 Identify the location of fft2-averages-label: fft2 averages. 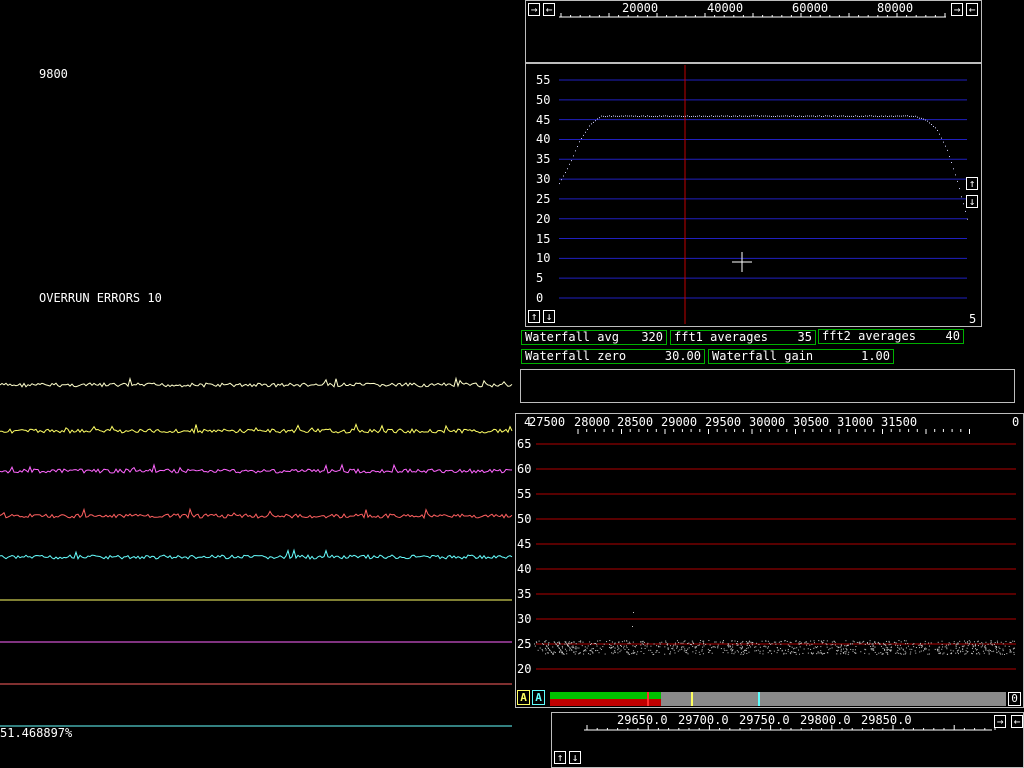
(869, 336).